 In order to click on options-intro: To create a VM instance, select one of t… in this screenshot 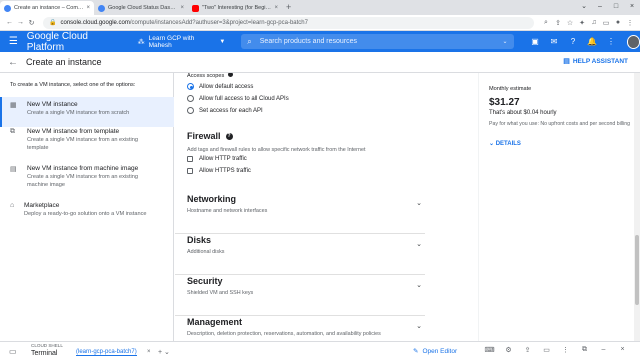, I will do `click(73, 85)`.